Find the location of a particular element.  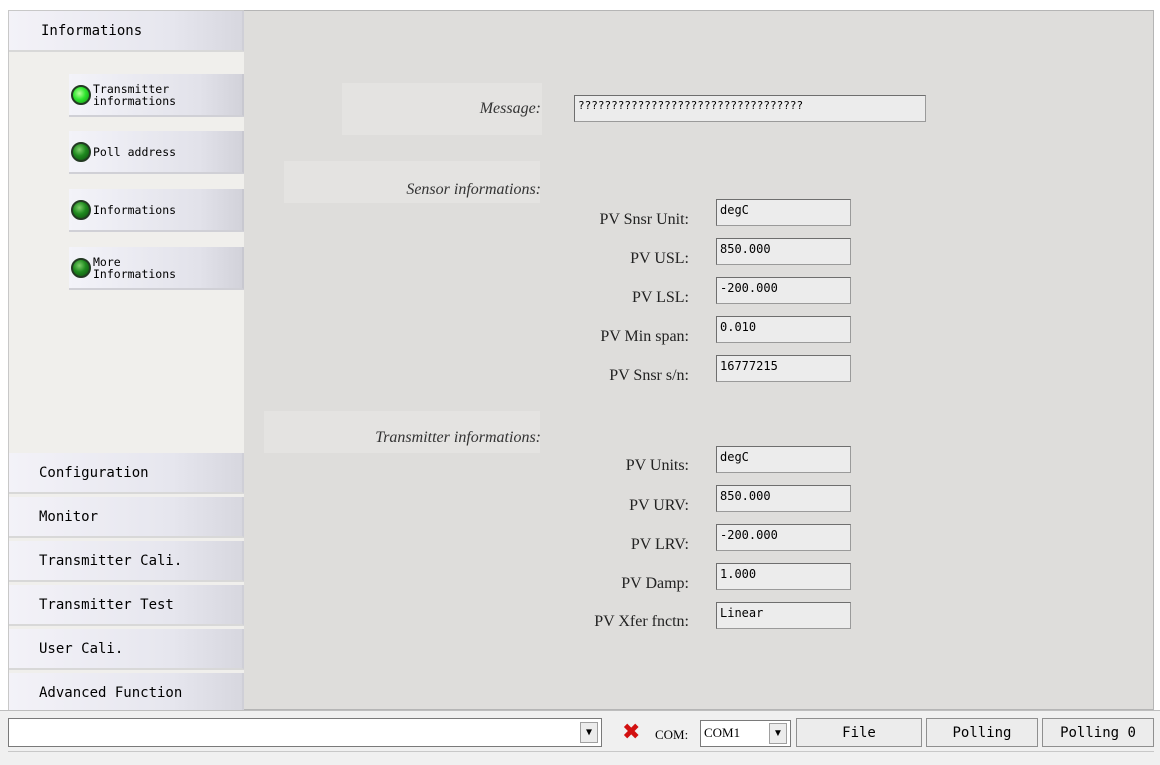

polling-button-label: Polling is located at coordinates (982, 732).